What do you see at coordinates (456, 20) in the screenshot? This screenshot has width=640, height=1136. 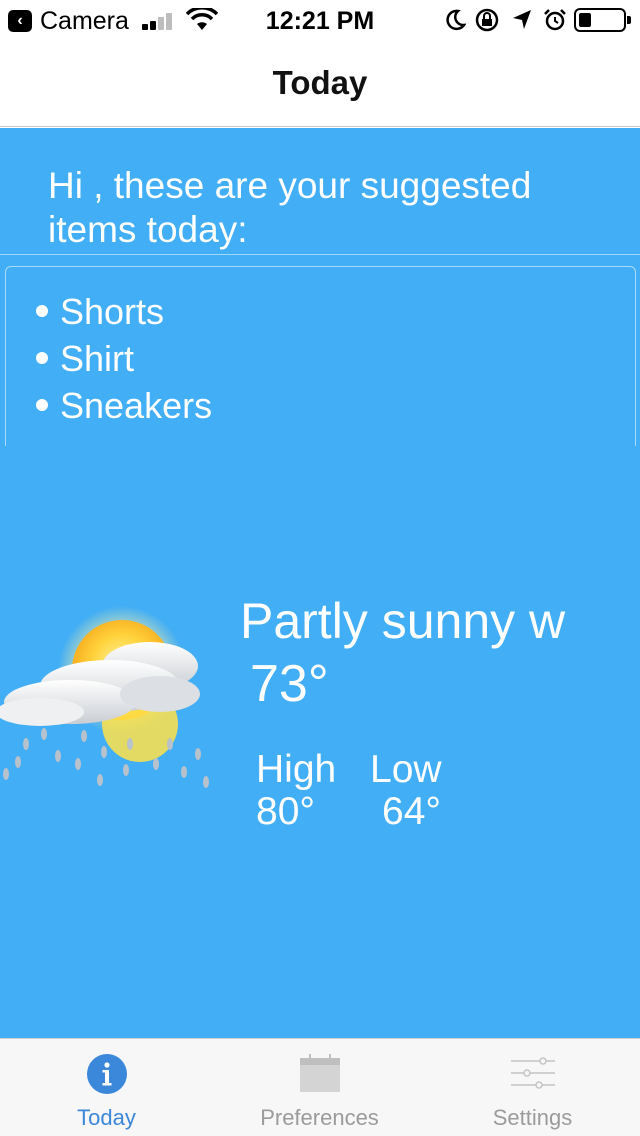 I see `do-not-disturb-icon` at bounding box center [456, 20].